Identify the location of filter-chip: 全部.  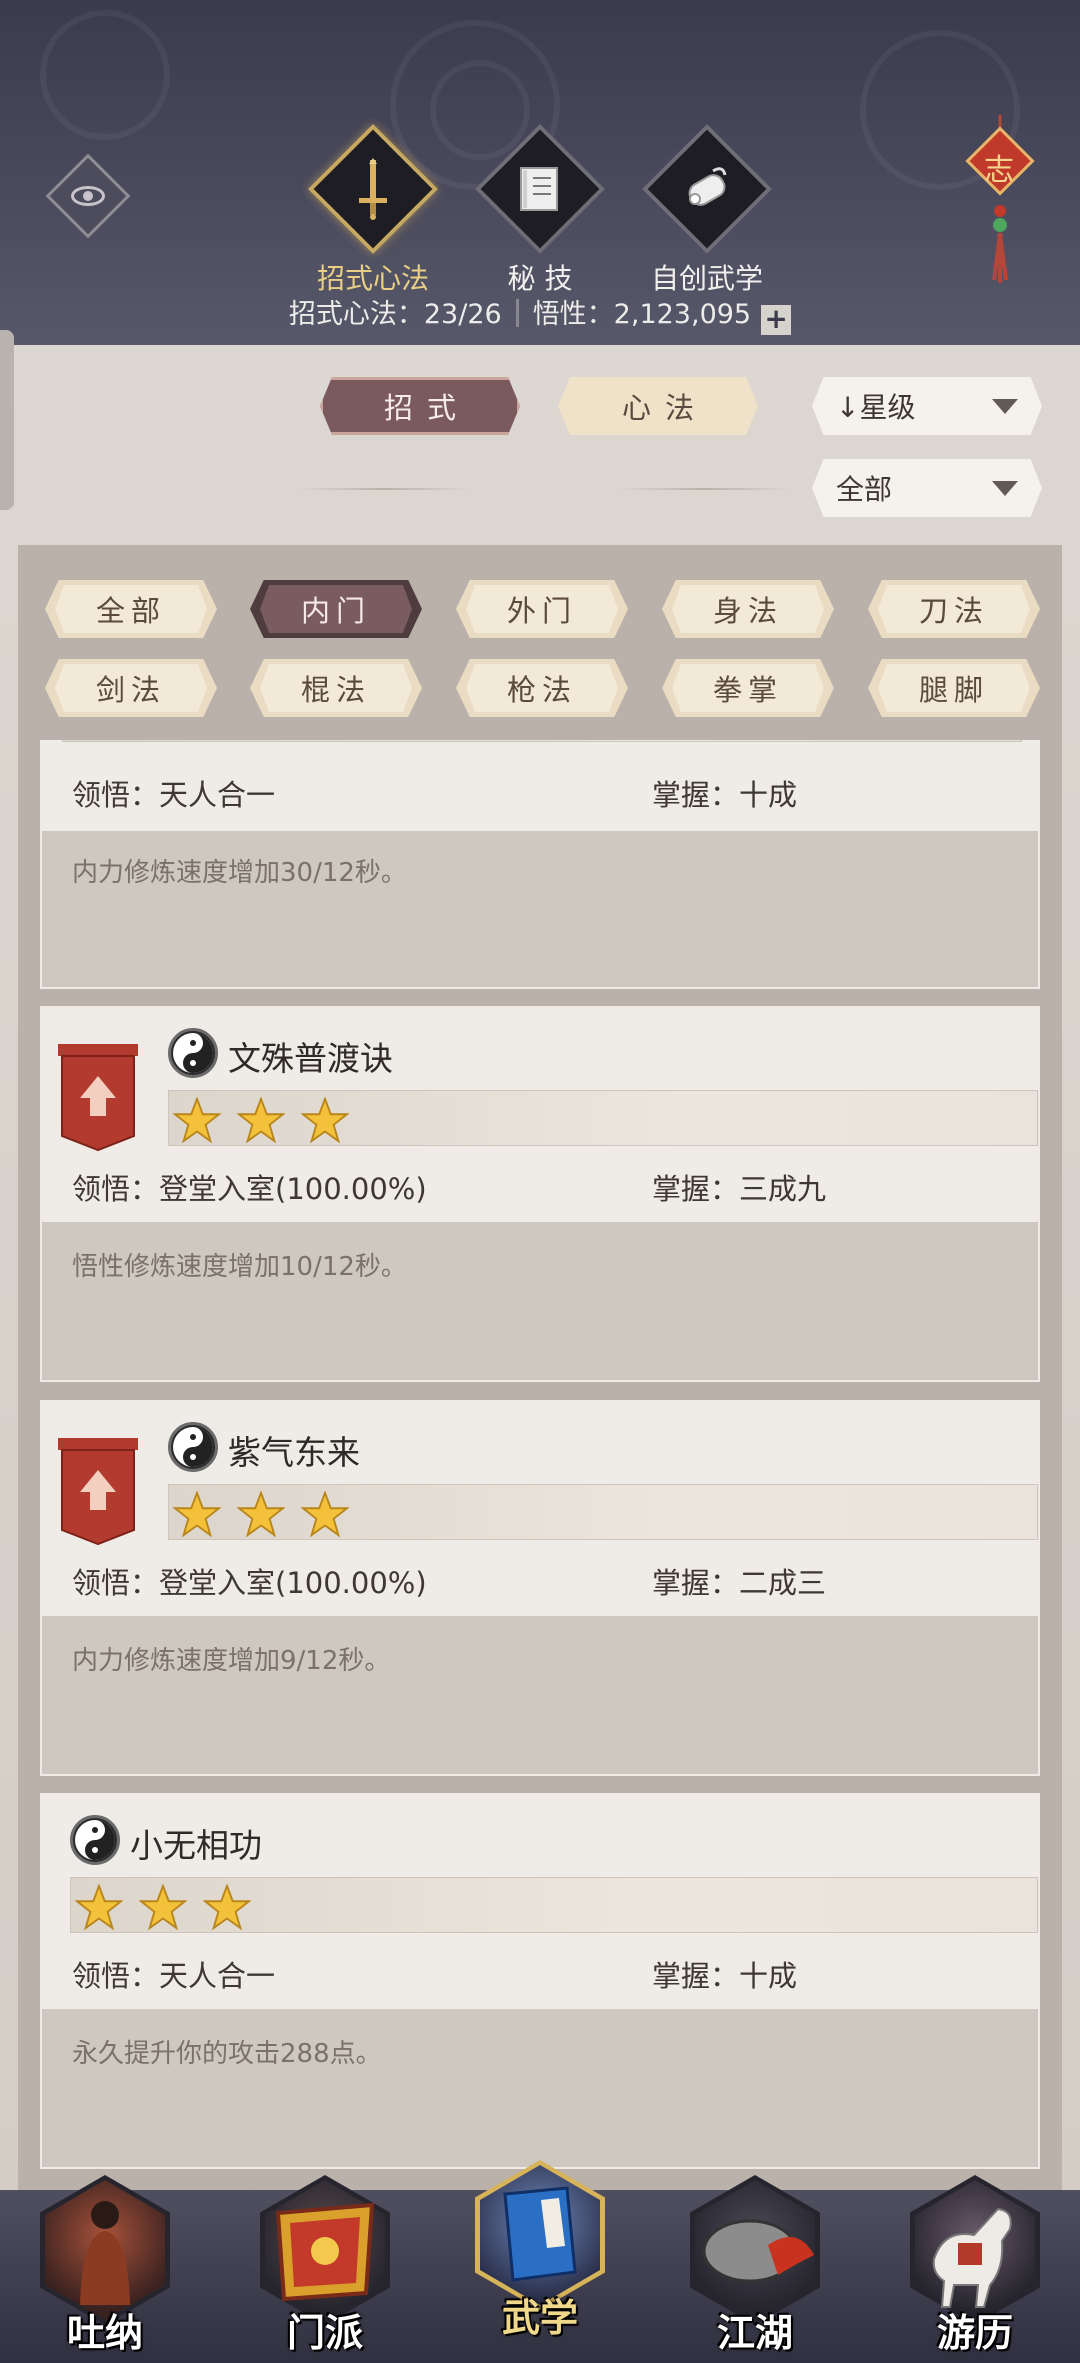
(131, 609).